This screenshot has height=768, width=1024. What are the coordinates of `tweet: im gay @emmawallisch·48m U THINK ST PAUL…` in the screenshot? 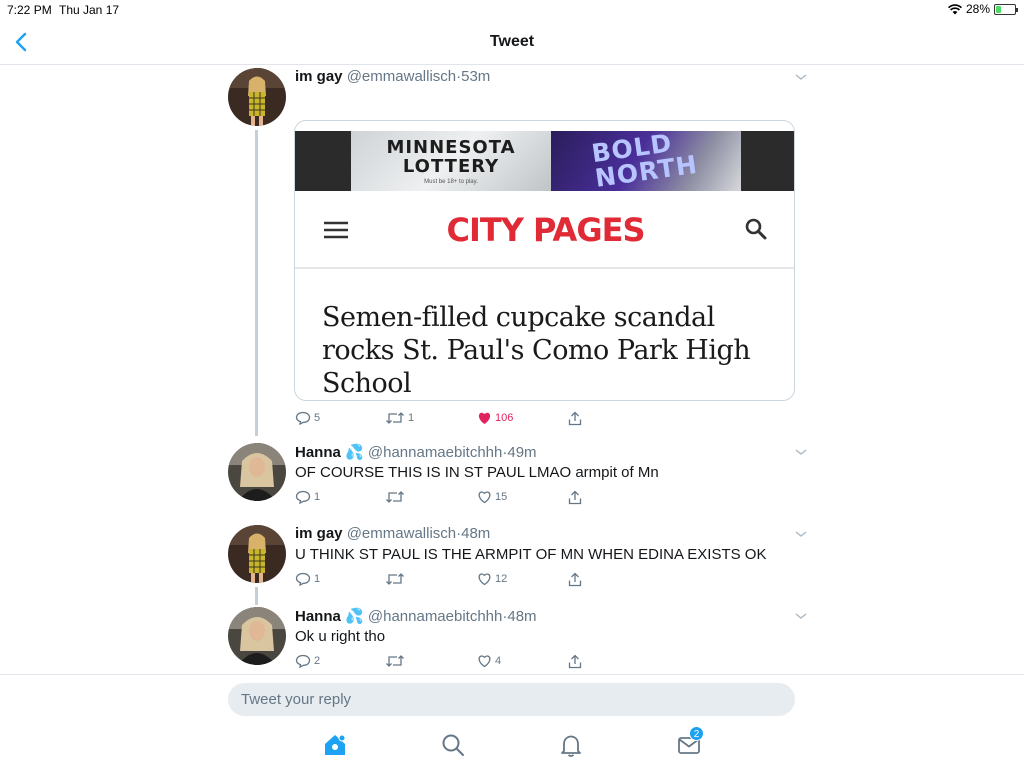 It's located at (518, 565).